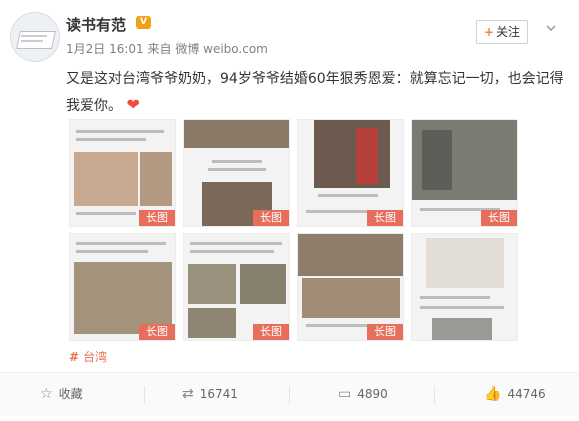  Describe the element at coordinates (122, 173) in the screenshot. I see `thumbnail-1: 长图` at that location.